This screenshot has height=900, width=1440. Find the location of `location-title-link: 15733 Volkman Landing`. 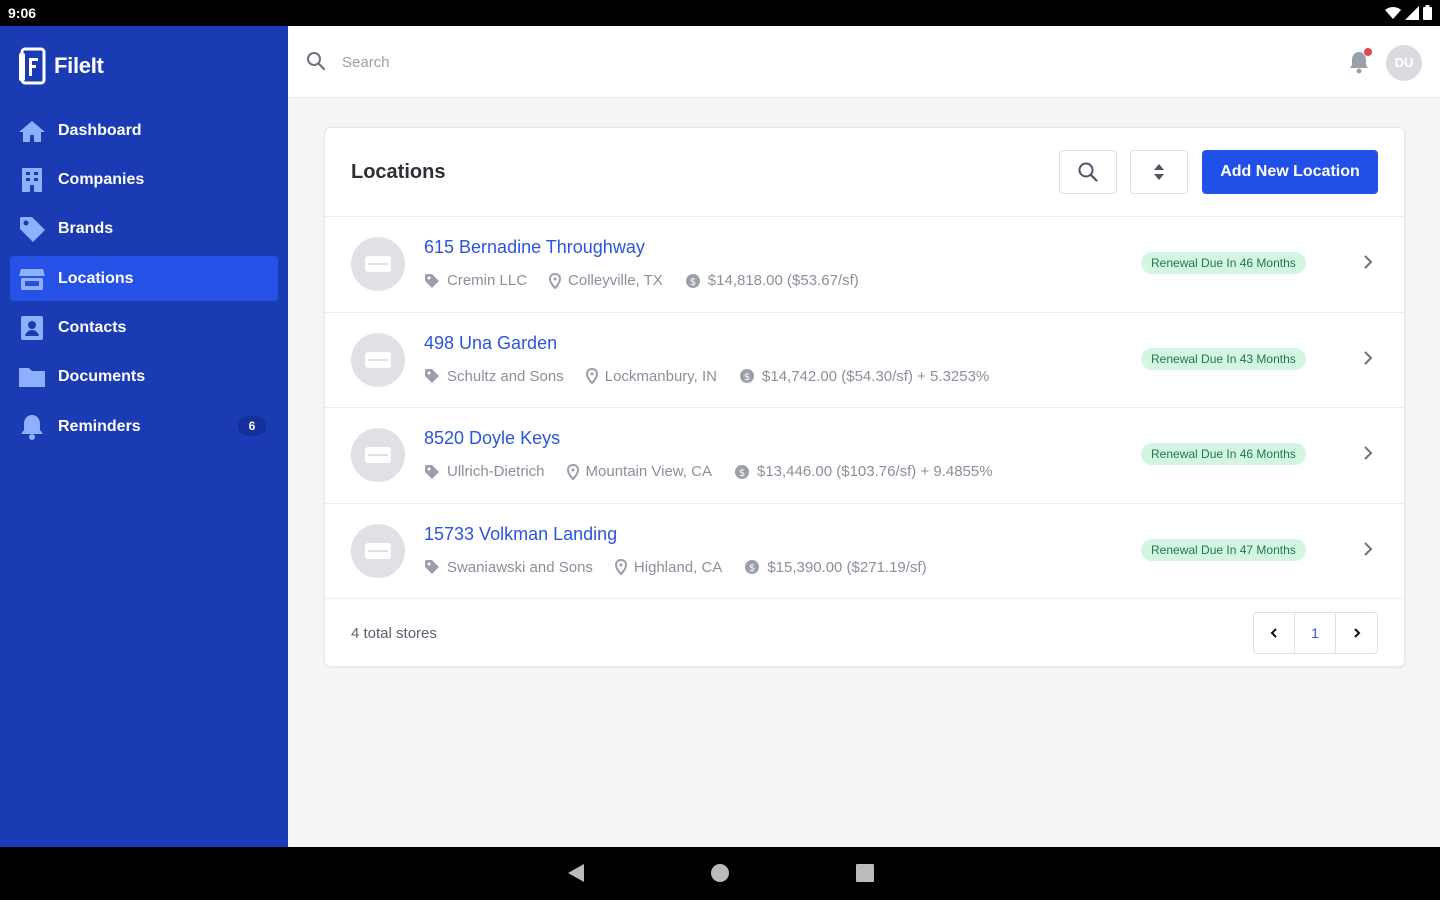

location-title-link: 15733 Volkman Landing is located at coordinates (520, 534).